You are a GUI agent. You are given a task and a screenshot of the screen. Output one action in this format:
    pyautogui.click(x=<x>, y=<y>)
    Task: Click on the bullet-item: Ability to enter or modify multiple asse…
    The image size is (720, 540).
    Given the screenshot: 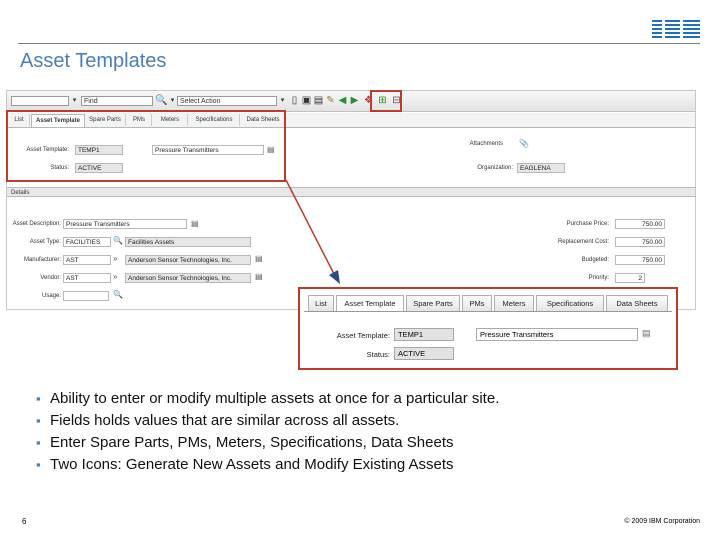 What is the action you would take?
    pyautogui.click(x=336, y=399)
    